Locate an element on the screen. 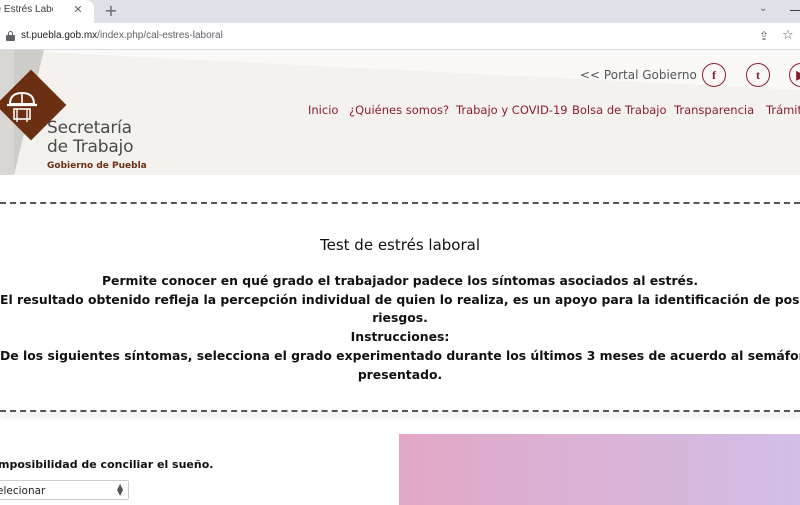 The height and width of the screenshot is (505, 800). nav-item-tramites: Trámit is located at coordinates (783, 110).